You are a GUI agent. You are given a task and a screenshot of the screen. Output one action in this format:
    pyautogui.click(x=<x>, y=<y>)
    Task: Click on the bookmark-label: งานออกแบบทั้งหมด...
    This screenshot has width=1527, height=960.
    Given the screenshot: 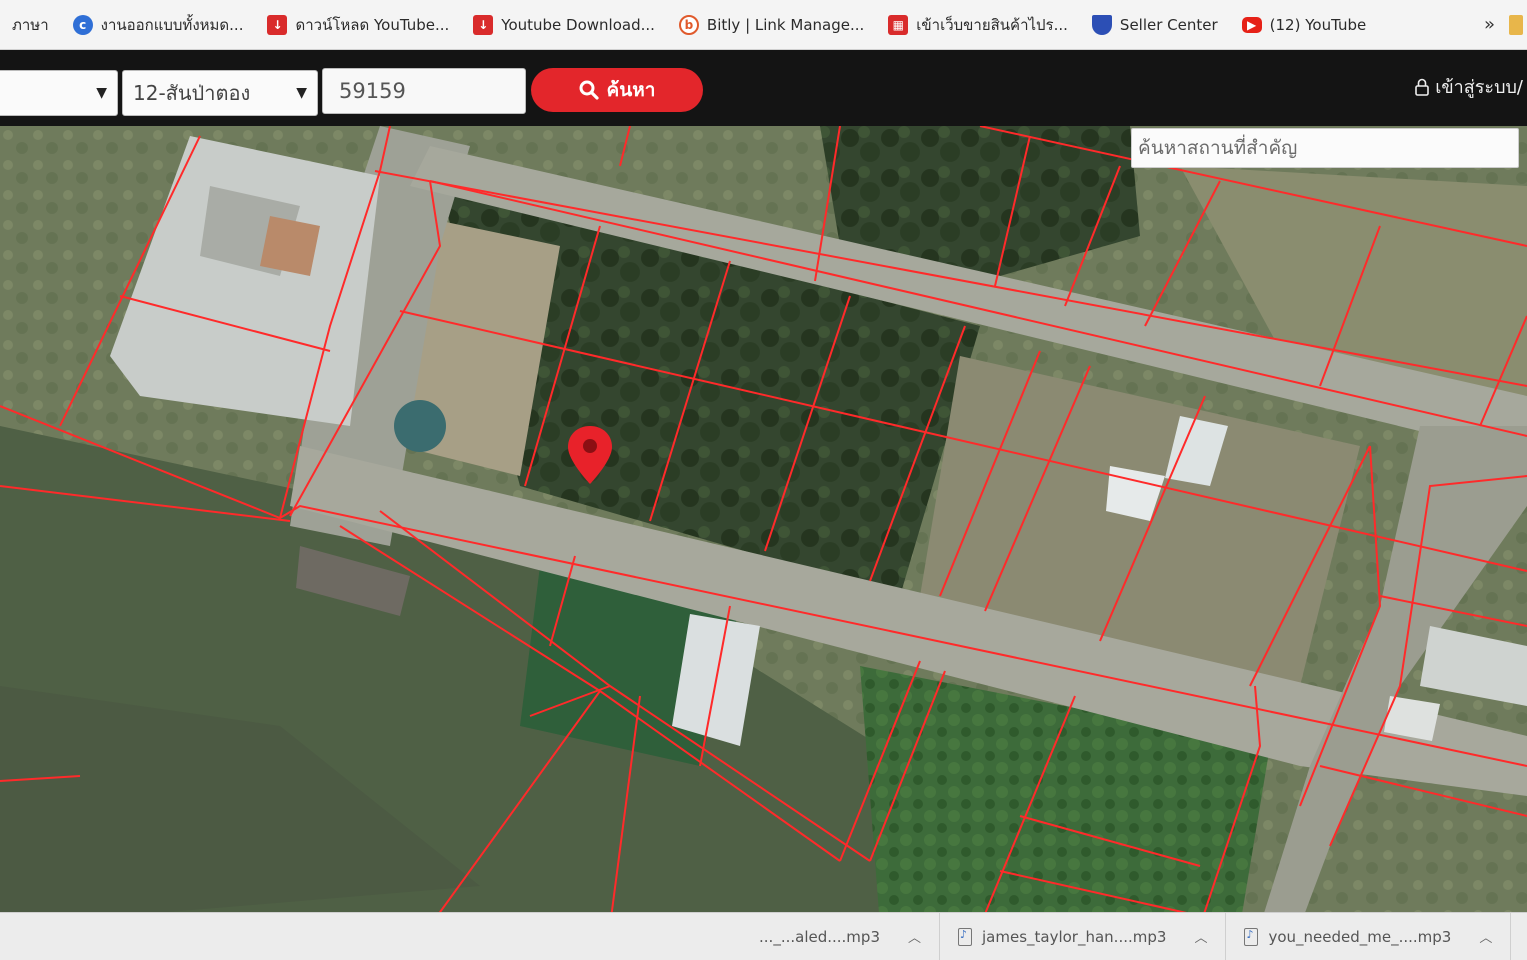 What is the action you would take?
    pyautogui.click(x=172, y=24)
    